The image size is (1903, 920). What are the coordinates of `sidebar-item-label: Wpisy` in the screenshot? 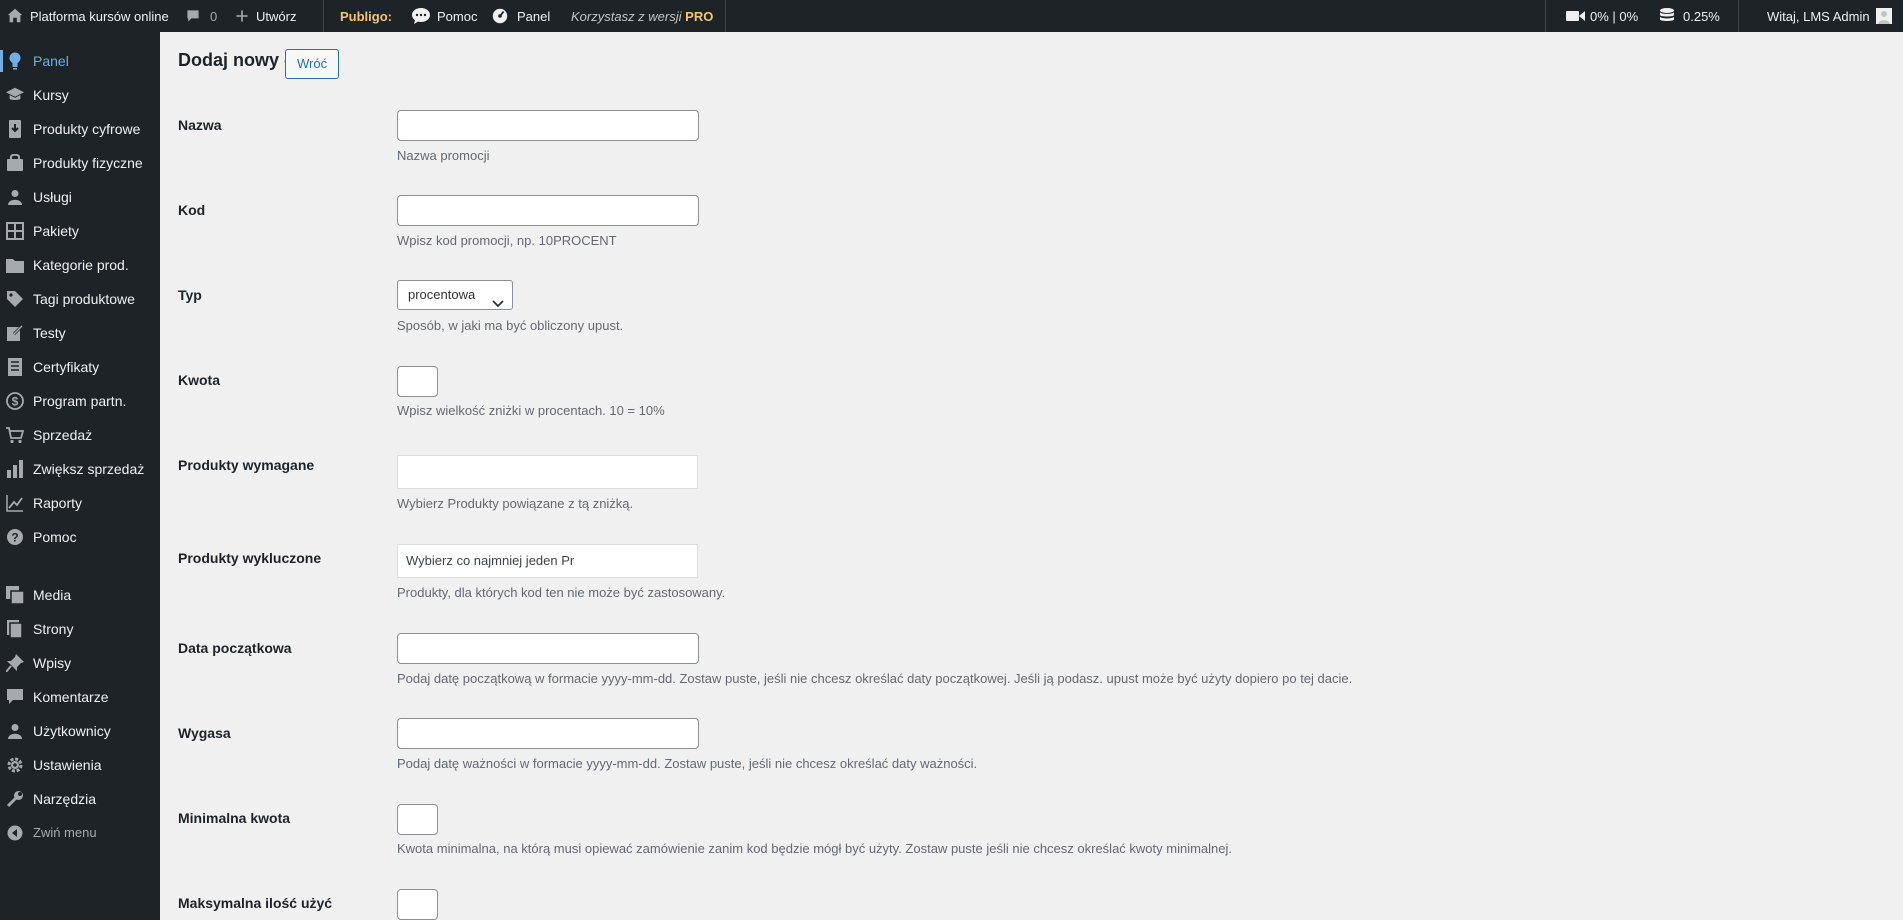 It's located at (52, 663).